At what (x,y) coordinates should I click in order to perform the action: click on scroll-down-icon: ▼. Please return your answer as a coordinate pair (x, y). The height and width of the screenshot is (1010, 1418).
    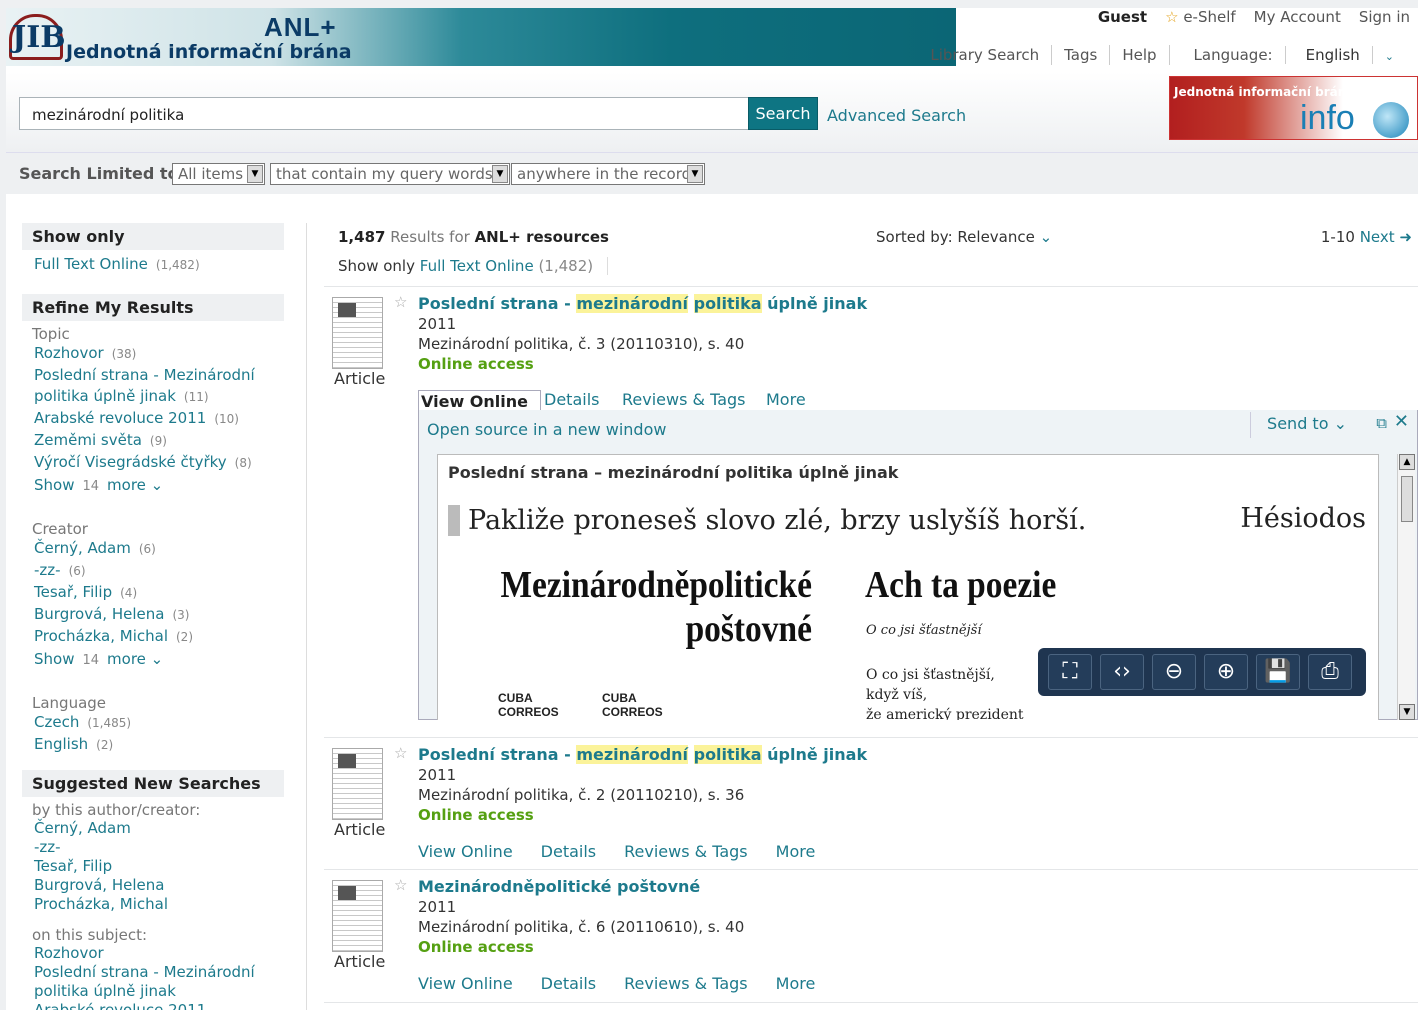
    Looking at the image, I should click on (1407, 712).